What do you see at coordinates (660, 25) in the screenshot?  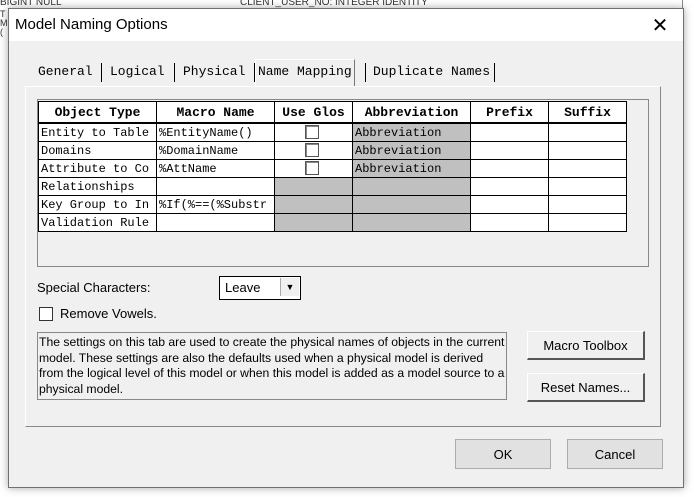 I see `close-icon: ✕` at bounding box center [660, 25].